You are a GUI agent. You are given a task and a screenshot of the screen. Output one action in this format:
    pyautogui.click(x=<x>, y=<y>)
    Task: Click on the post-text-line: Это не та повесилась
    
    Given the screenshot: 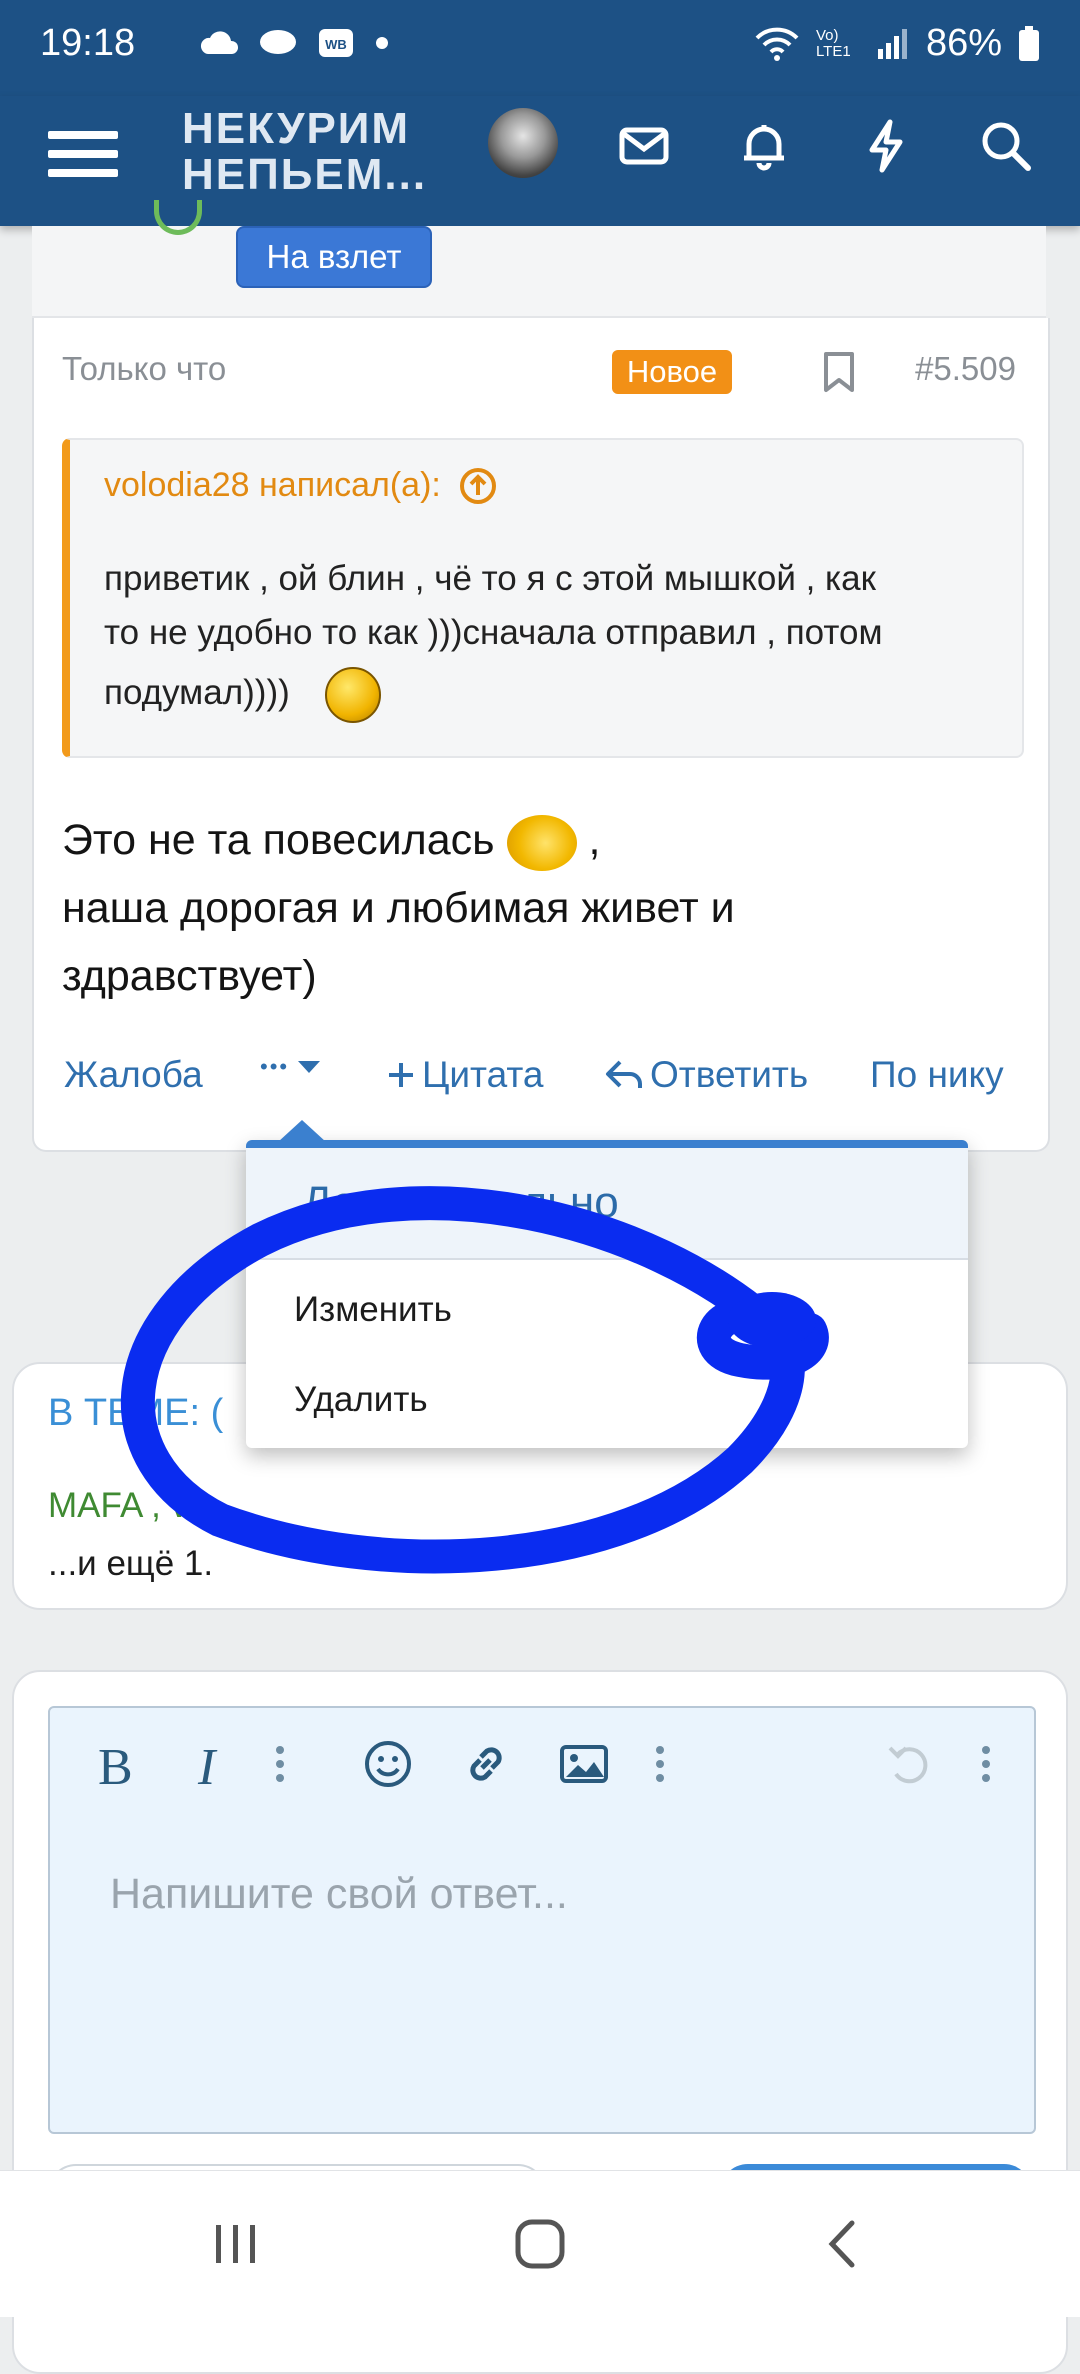 What is the action you would take?
    pyautogui.click(x=278, y=840)
    